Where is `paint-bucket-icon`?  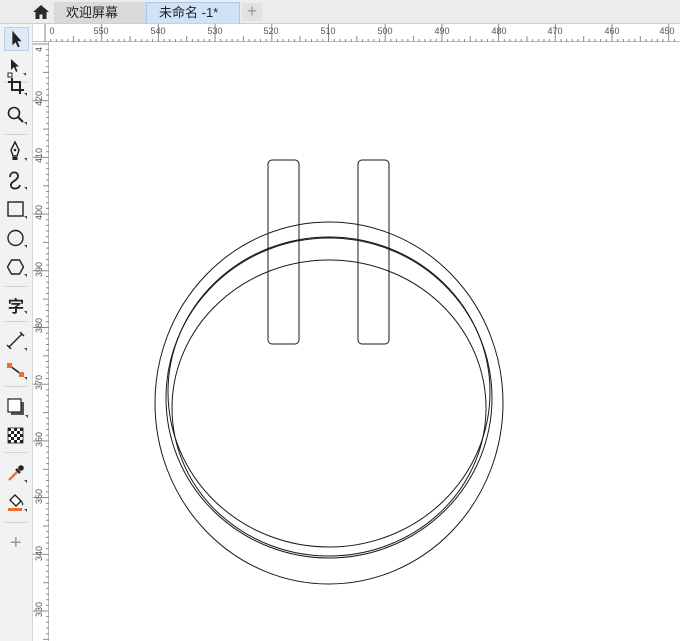
paint-bucket-icon is located at coordinates (17, 503).